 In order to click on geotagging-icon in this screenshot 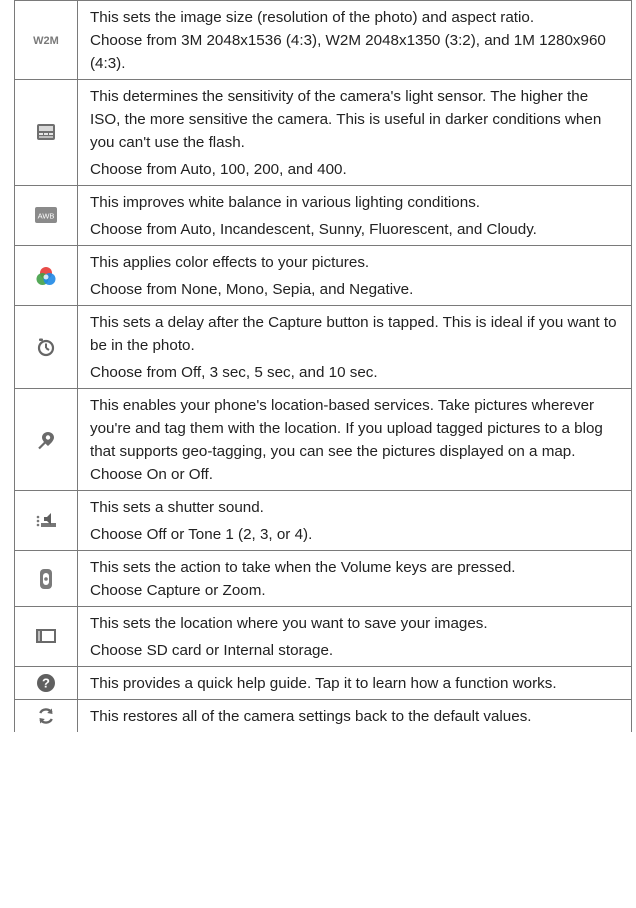, I will do `click(46, 440)`.